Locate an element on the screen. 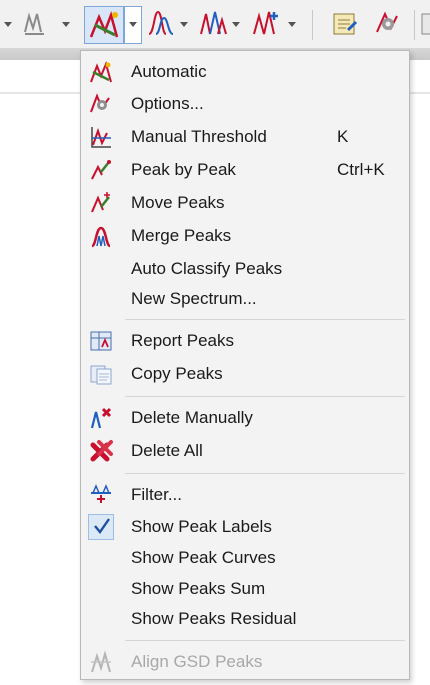 The image size is (430, 685). peak-detect-icon is located at coordinates (34, 23).